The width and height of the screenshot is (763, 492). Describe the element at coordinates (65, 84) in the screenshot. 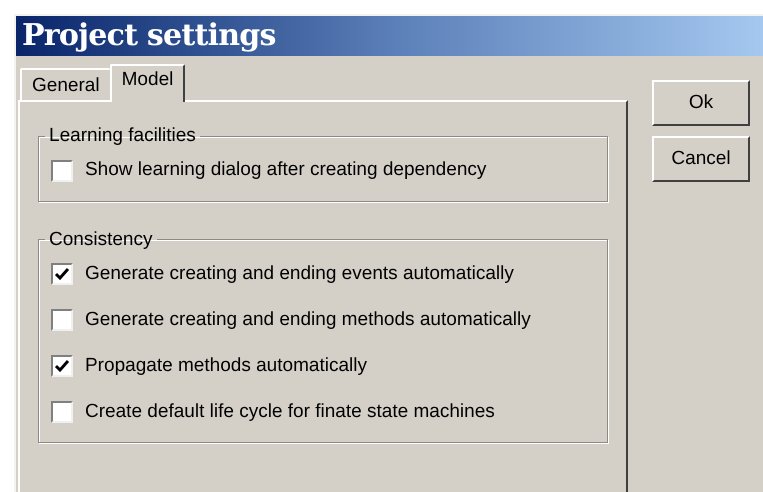

I see `tab: General` at that location.